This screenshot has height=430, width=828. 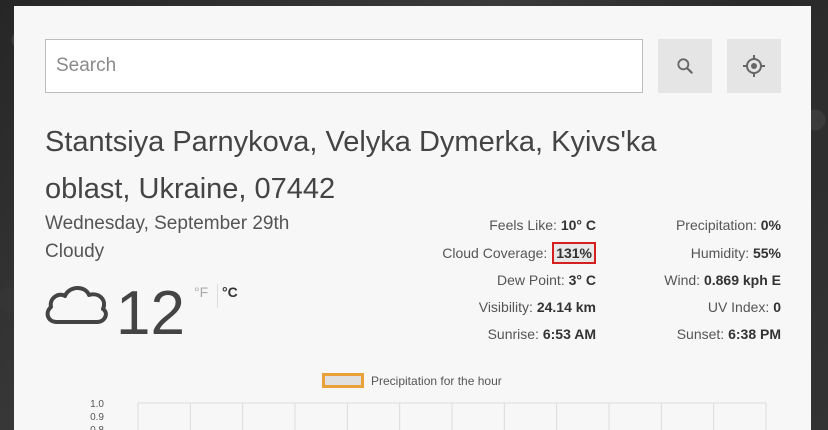 What do you see at coordinates (702, 334) in the screenshot?
I see `sunset-label: Sunset:` at bounding box center [702, 334].